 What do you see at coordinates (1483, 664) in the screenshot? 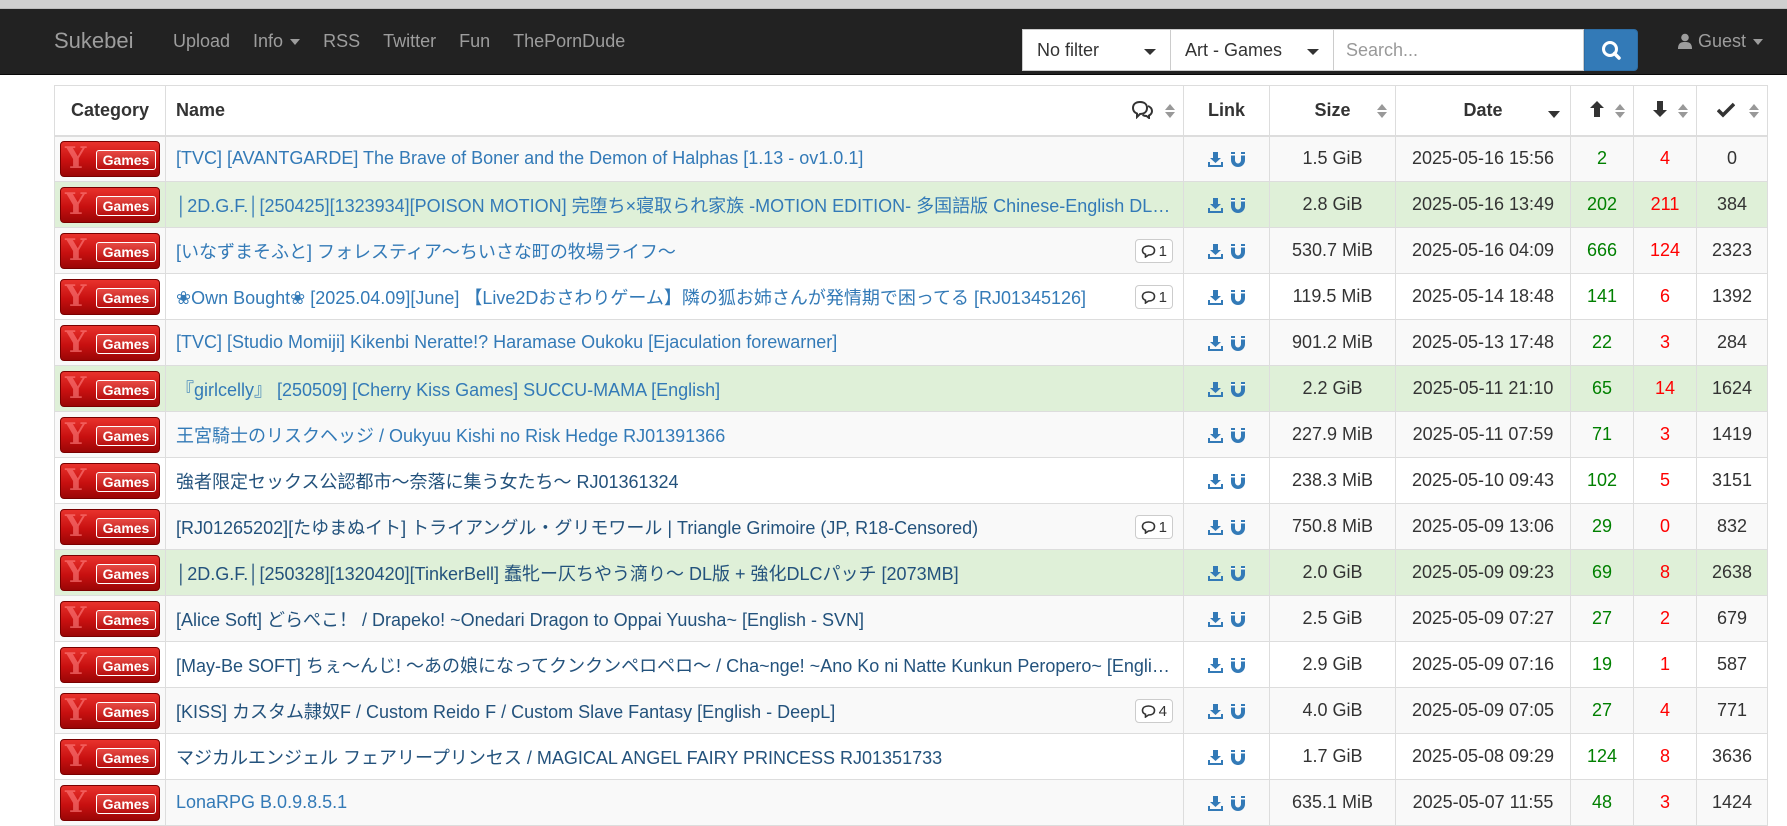
I see `date-cell: 2025-05-09 07:16` at bounding box center [1483, 664].